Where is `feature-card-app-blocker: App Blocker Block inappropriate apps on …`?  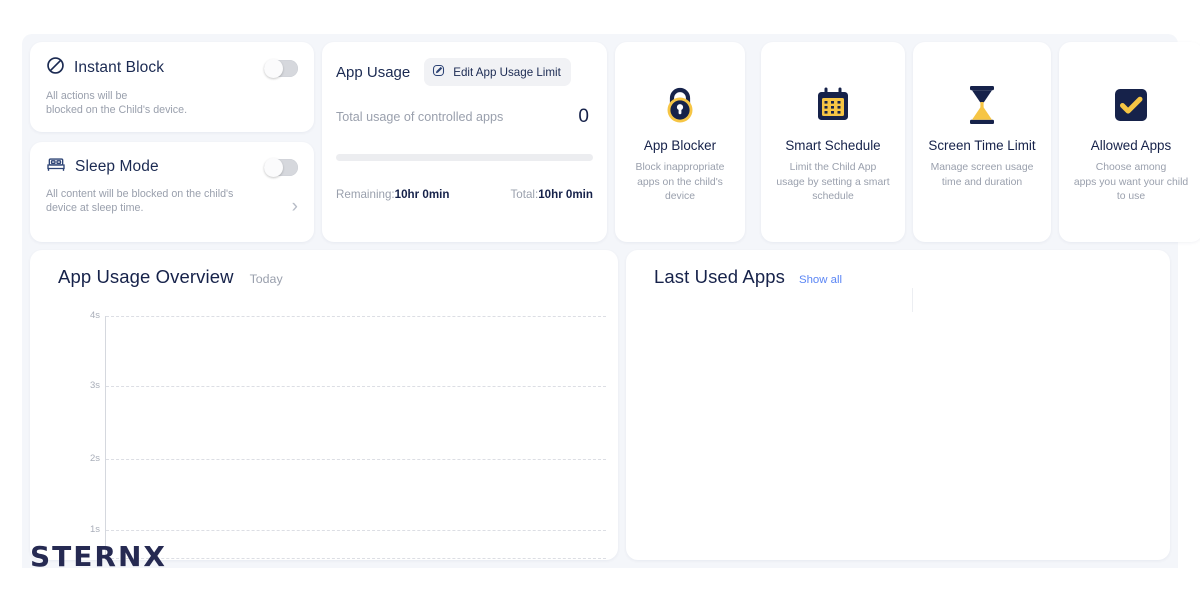 feature-card-app-blocker: App Blocker Block inappropriate apps on … is located at coordinates (680, 142).